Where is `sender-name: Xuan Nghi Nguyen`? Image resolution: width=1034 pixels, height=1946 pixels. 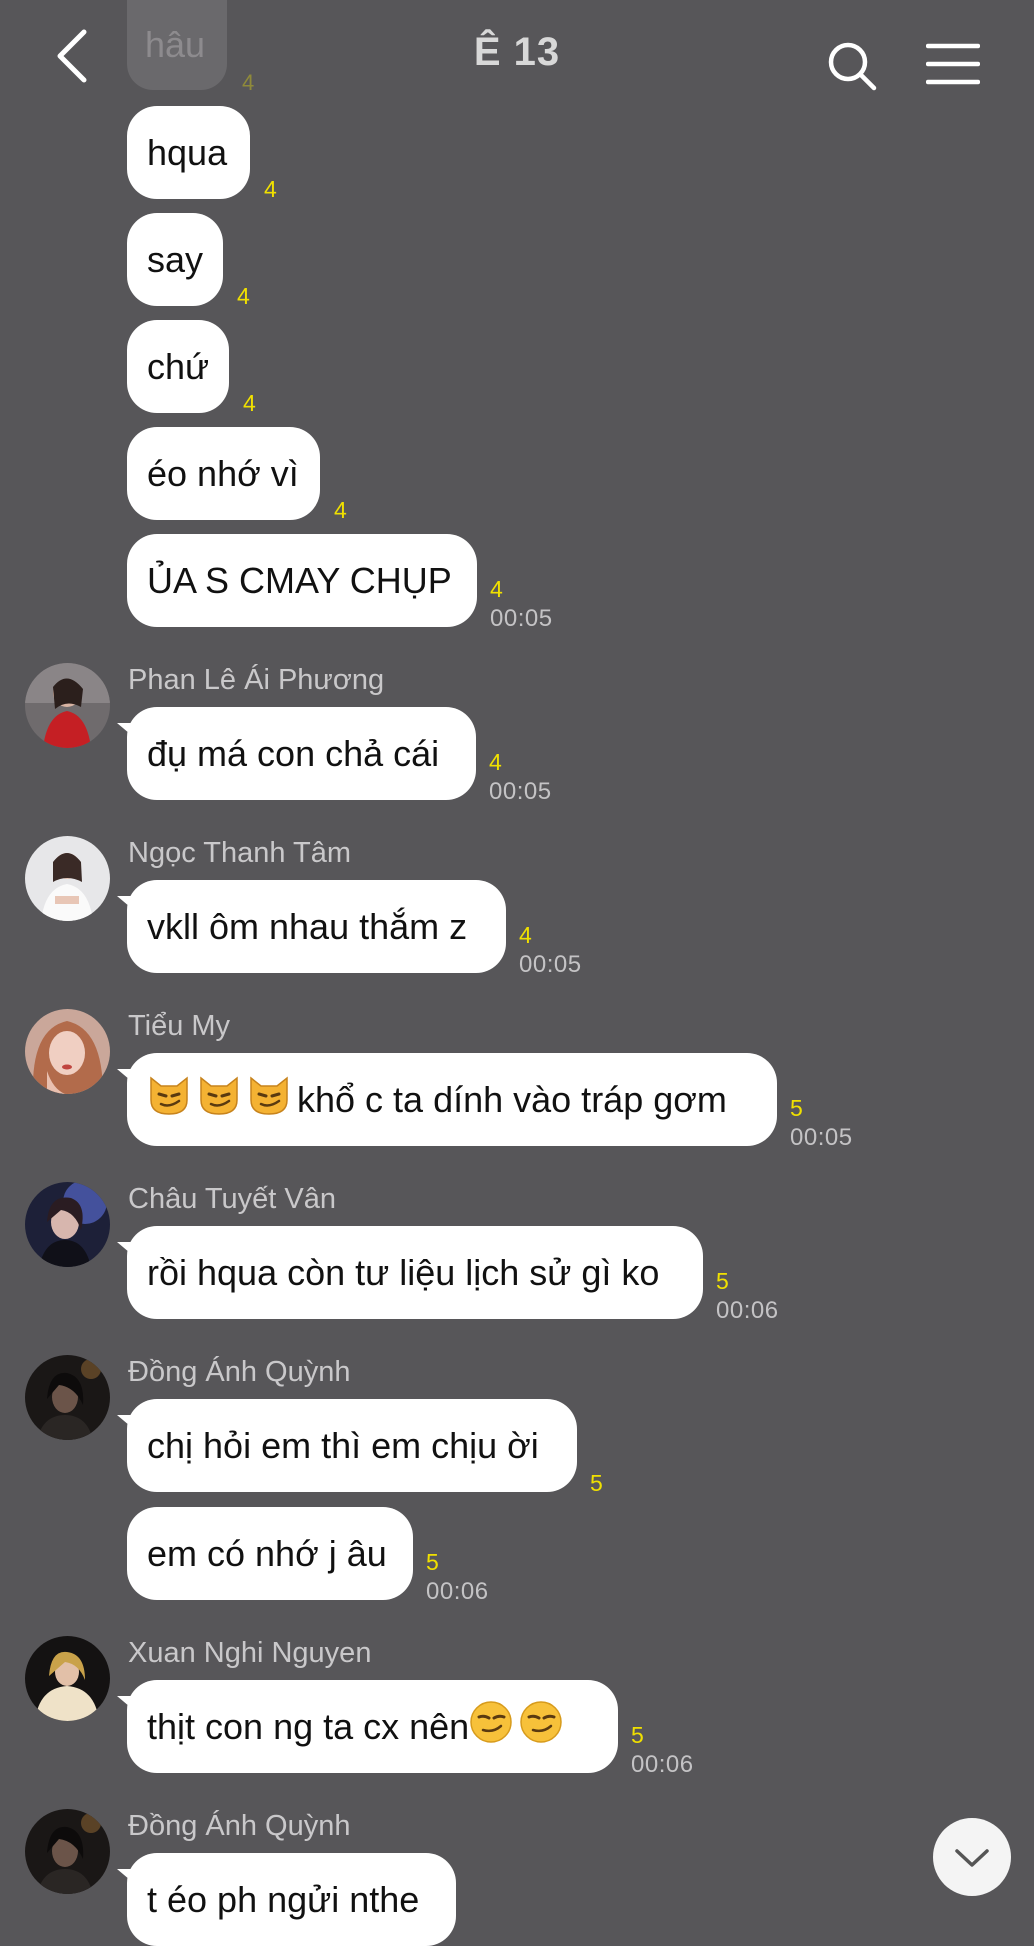
sender-name: Xuan Nghi Nguyen is located at coordinates (250, 1653).